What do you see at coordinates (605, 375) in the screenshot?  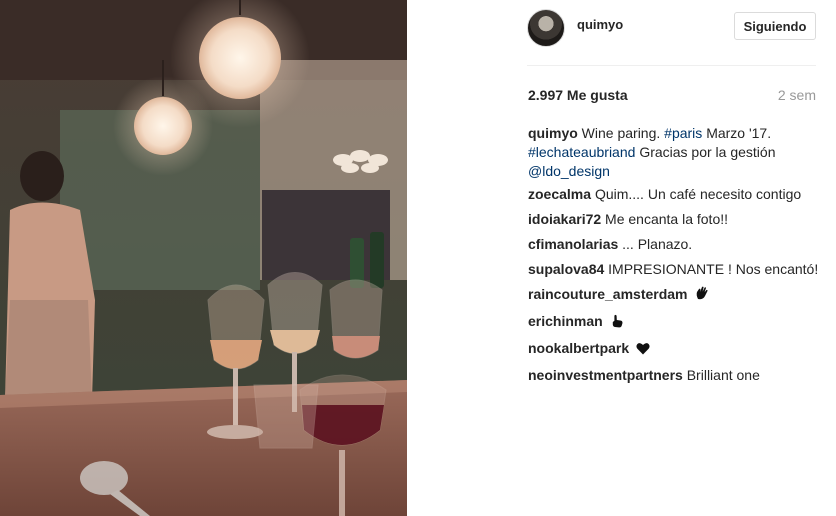 I see `comment-username: neoinvestmentpartners` at bounding box center [605, 375].